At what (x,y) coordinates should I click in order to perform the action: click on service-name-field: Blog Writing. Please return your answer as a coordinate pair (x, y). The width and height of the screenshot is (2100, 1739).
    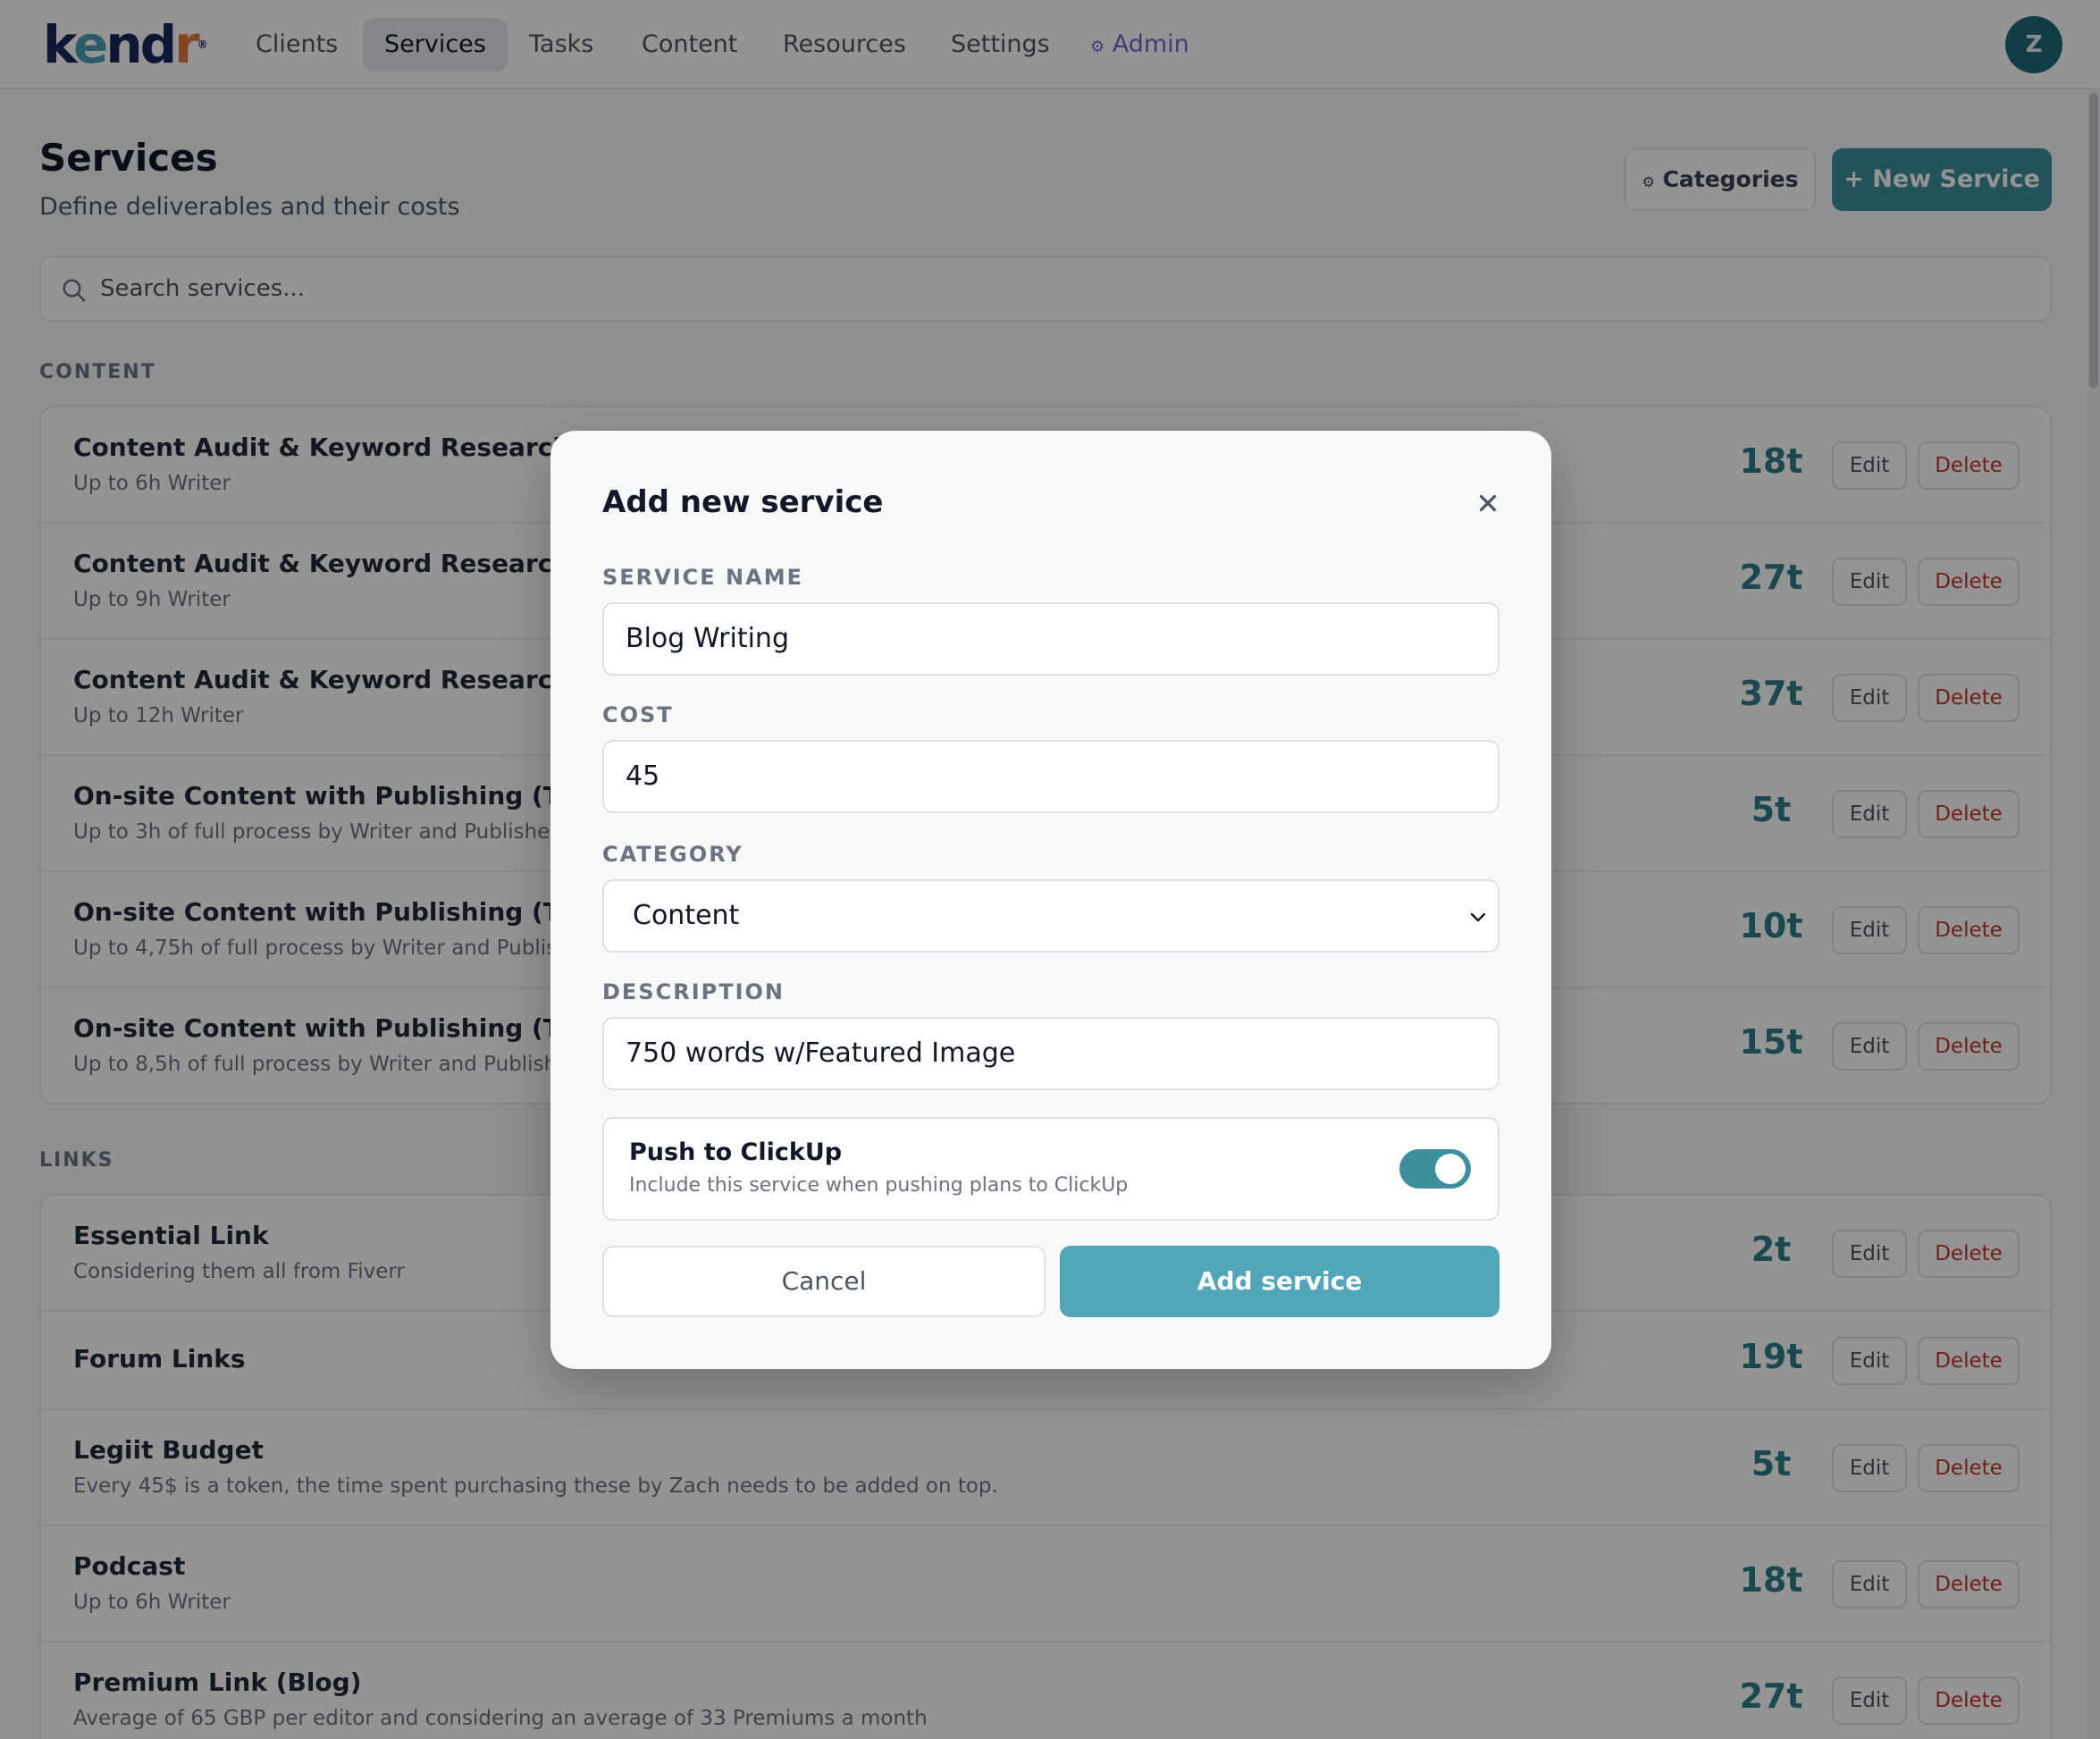
    Looking at the image, I should click on (1050, 639).